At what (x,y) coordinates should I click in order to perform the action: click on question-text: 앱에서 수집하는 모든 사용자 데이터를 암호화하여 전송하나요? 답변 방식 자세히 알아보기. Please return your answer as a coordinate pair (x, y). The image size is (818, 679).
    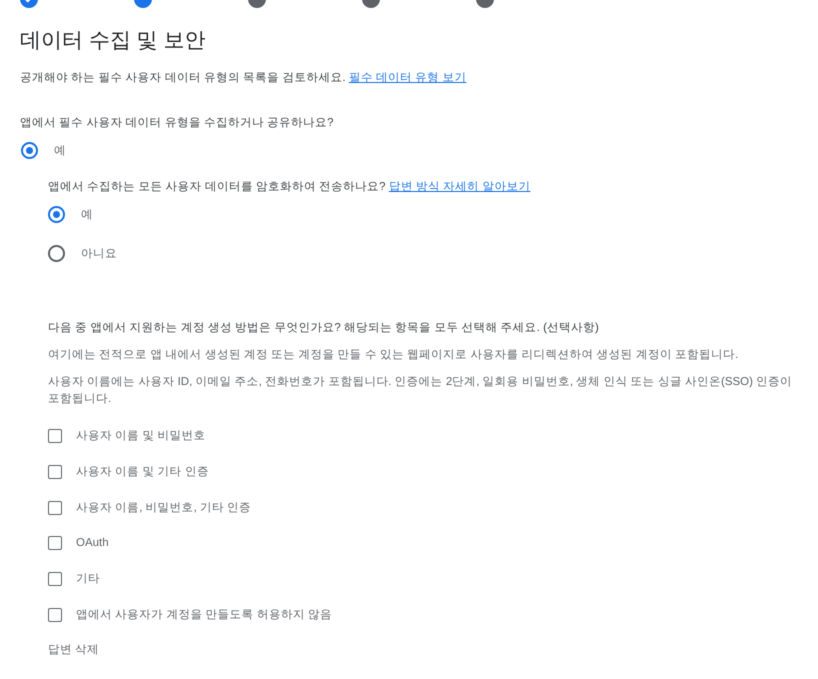
    Looking at the image, I should click on (290, 187).